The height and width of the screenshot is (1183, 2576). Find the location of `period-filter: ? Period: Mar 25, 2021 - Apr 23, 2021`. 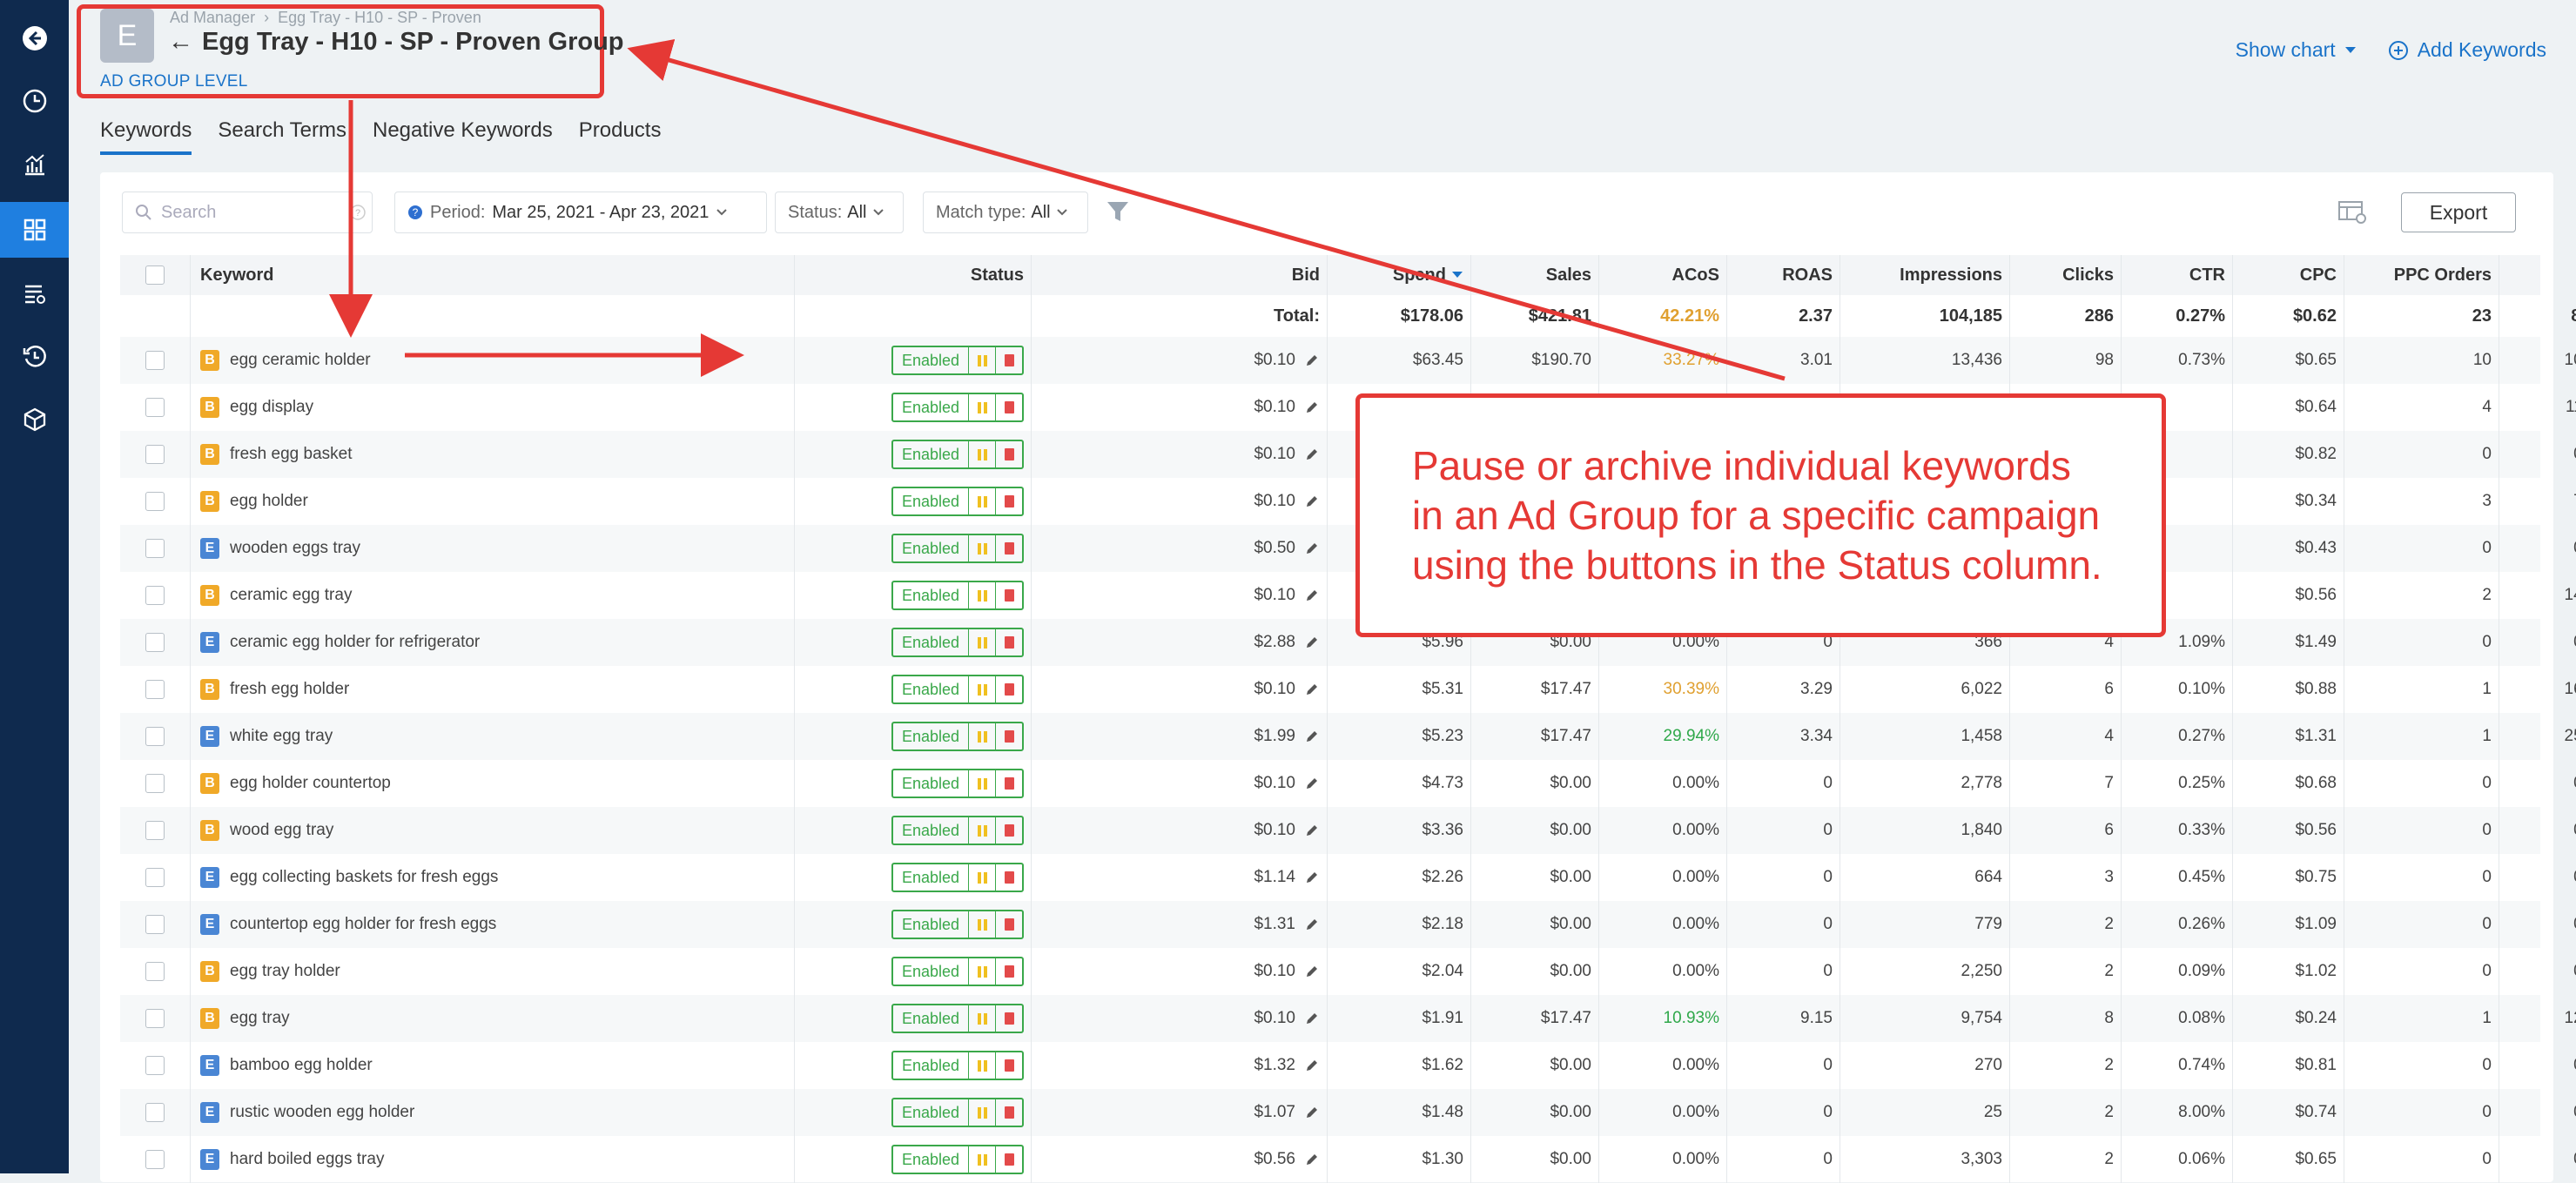

period-filter: ? Period: Mar 25, 2021 - Apr 23, 2021 is located at coordinates (580, 212).